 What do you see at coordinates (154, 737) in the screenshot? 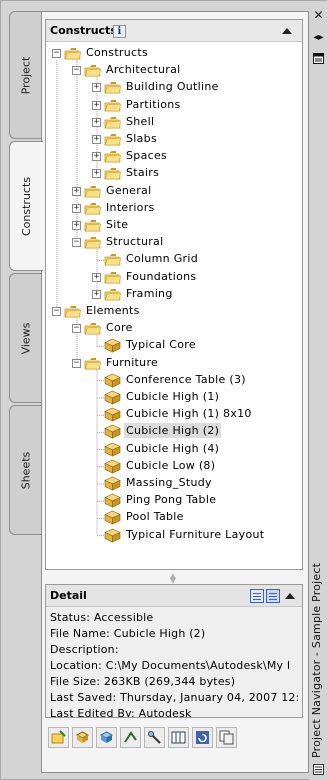
I see `configure-icon` at bounding box center [154, 737].